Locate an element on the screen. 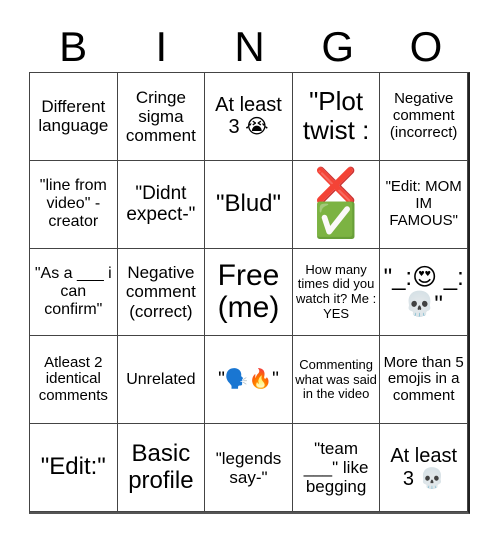 The width and height of the screenshot is (500, 544). header-letter-o: O is located at coordinates (426, 46).